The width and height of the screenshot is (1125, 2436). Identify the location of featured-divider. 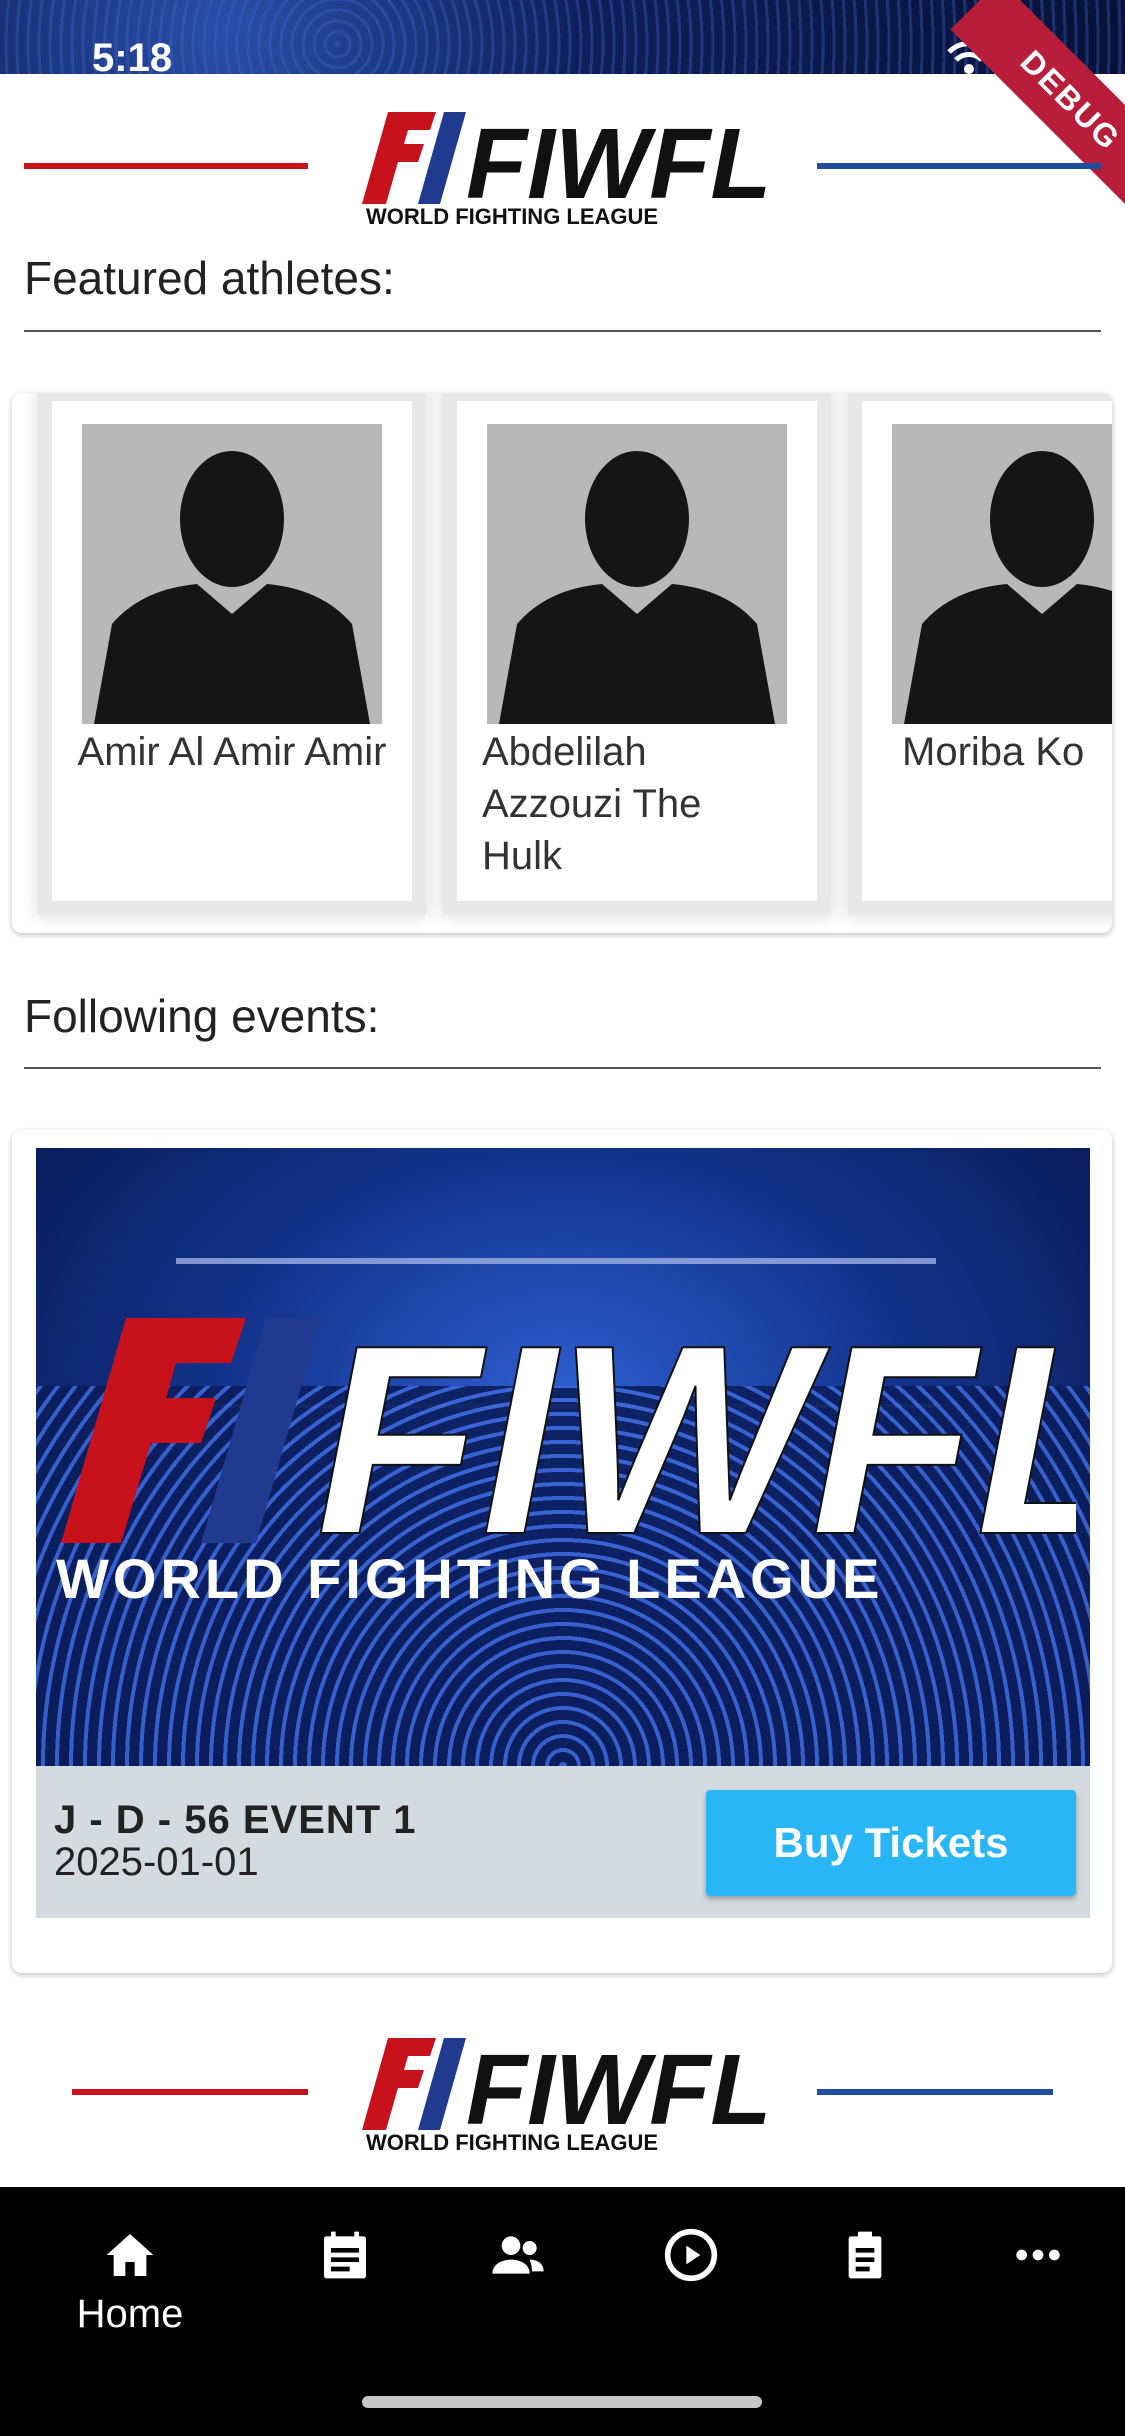
(562, 331).